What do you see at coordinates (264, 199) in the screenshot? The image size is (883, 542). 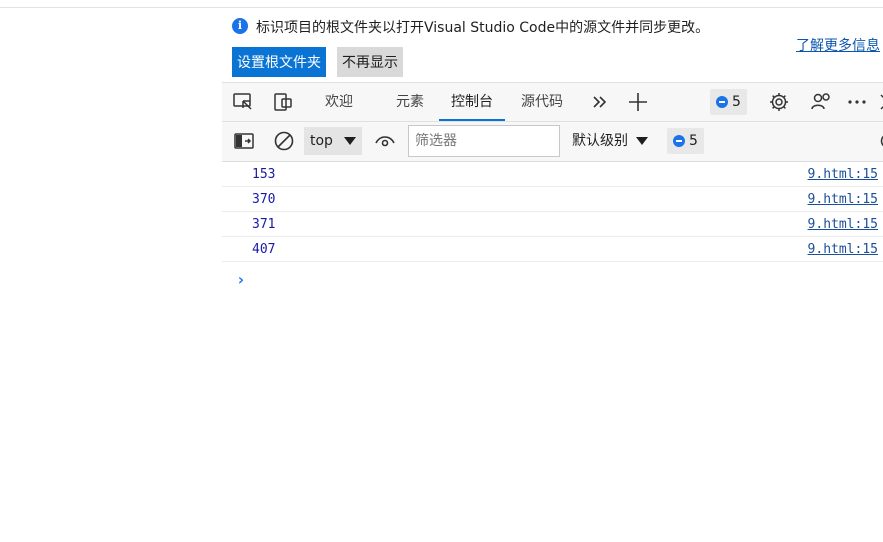 I see `console-message-value: 370` at bounding box center [264, 199].